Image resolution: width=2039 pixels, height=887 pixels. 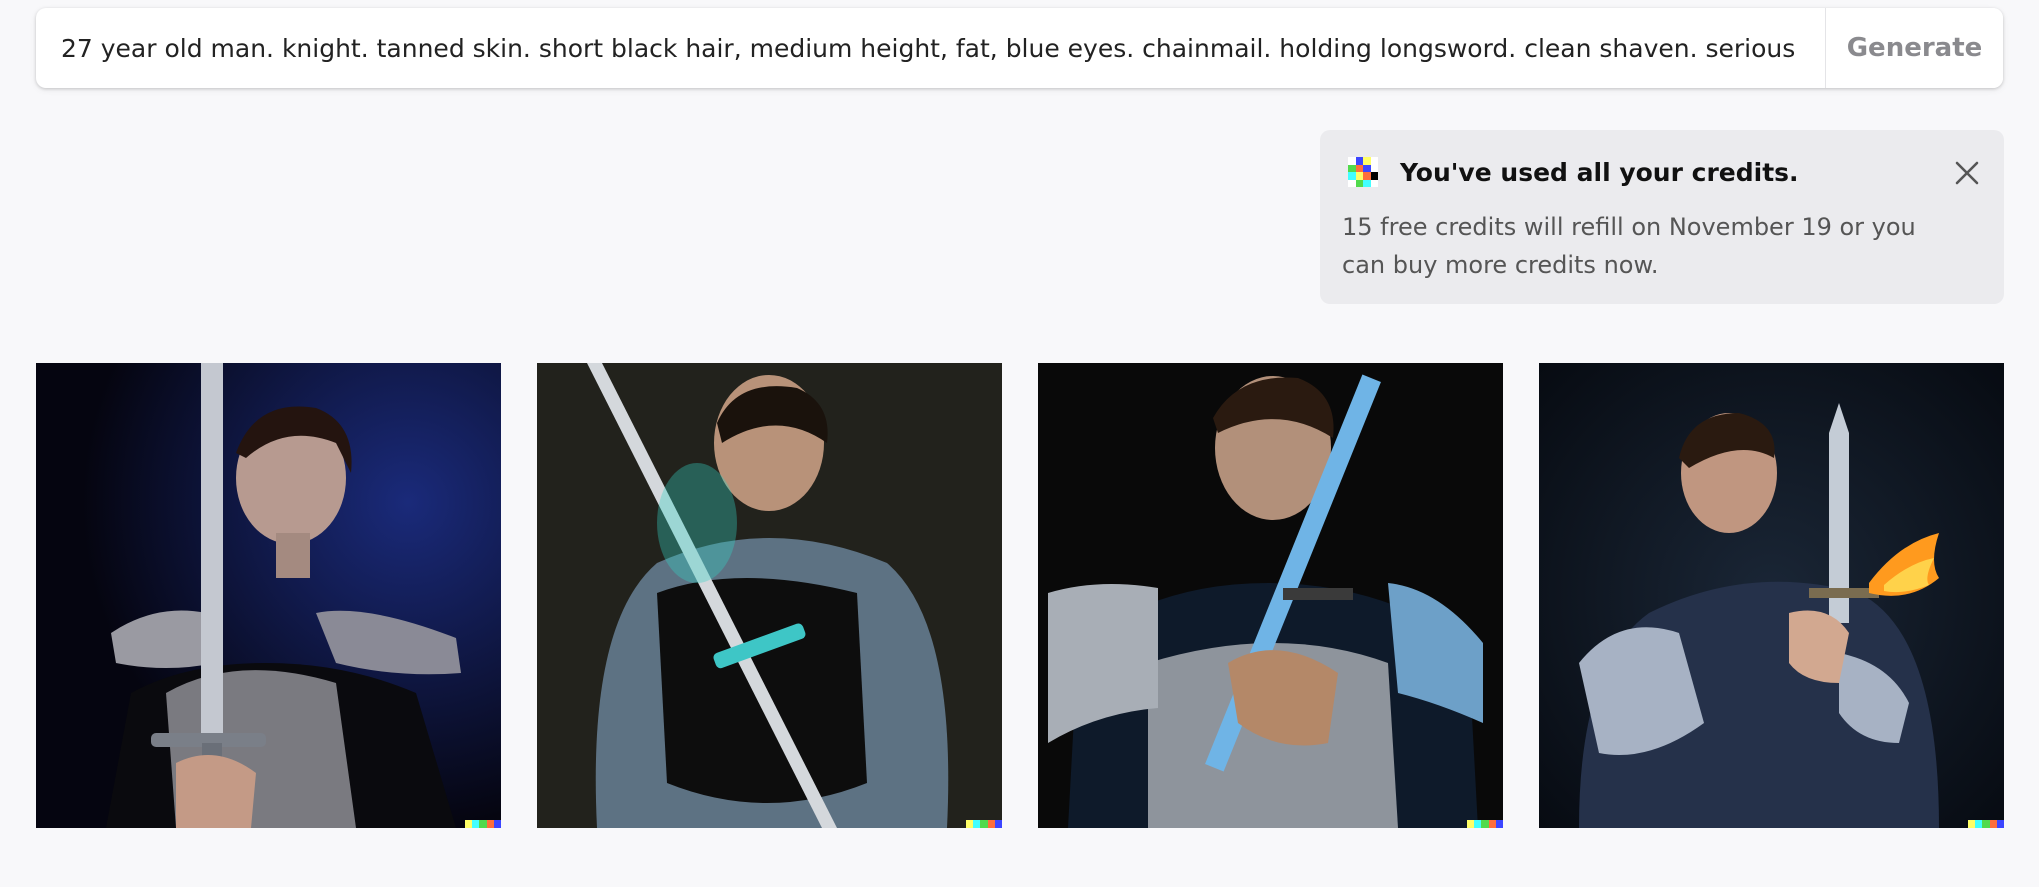 I want to click on app-logo-icon, so click(x=1363, y=172).